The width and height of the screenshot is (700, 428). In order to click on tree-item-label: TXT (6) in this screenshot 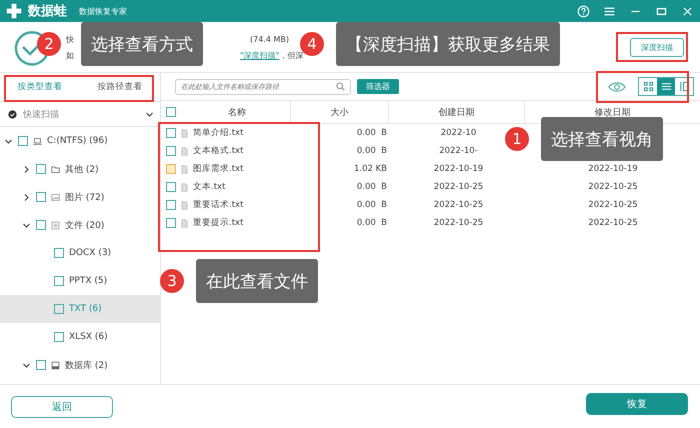, I will do `click(85, 309)`.